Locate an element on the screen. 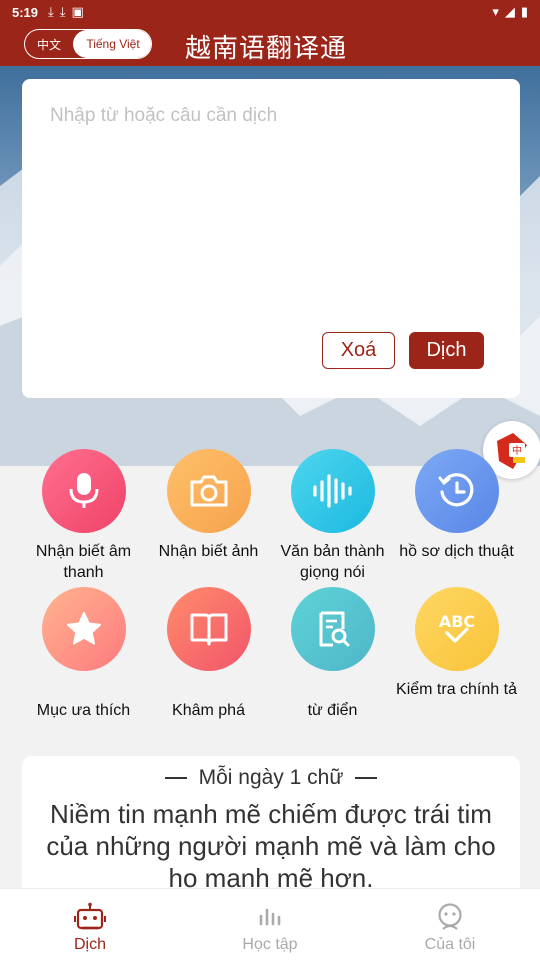 This screenshot has height=961, width=540. daily-quote-title: Mỗi ngày 1 chữ is located at coordinates (271, 778).